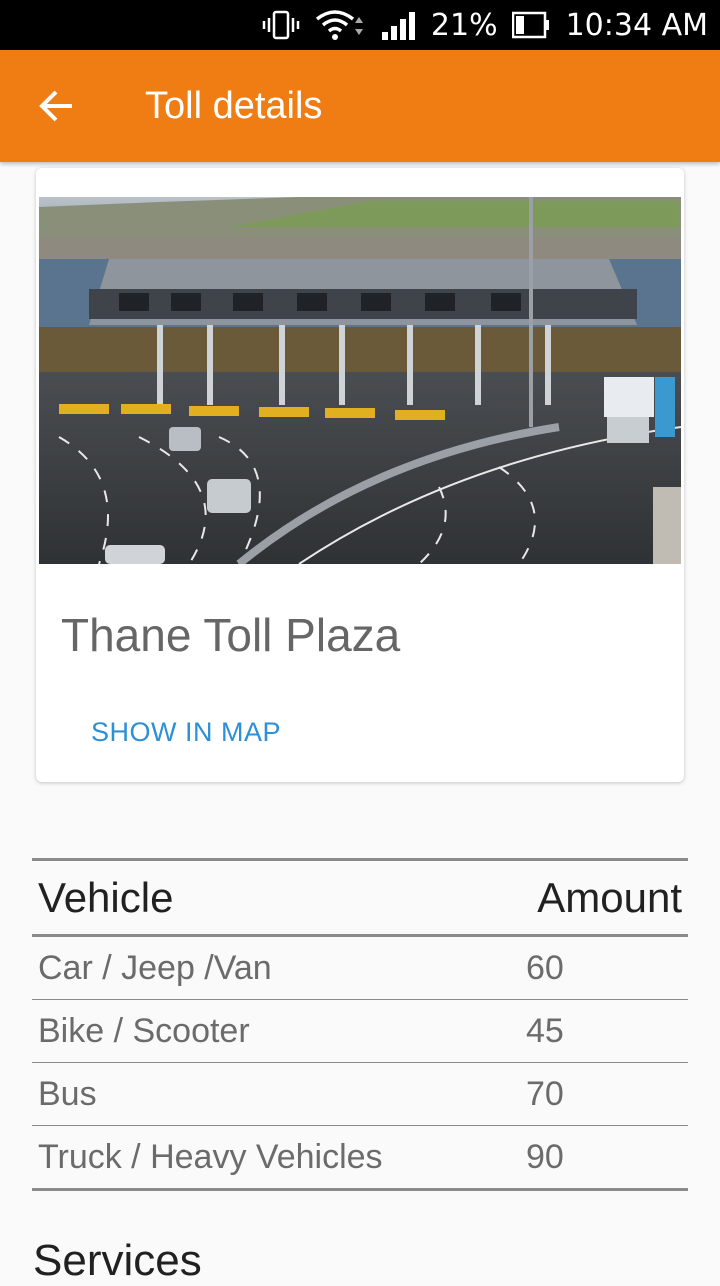 The width and height of the screenshot is (720, 1286). I want to click on vehicle-cell: Bike / Scooter, so click(279, 1031).